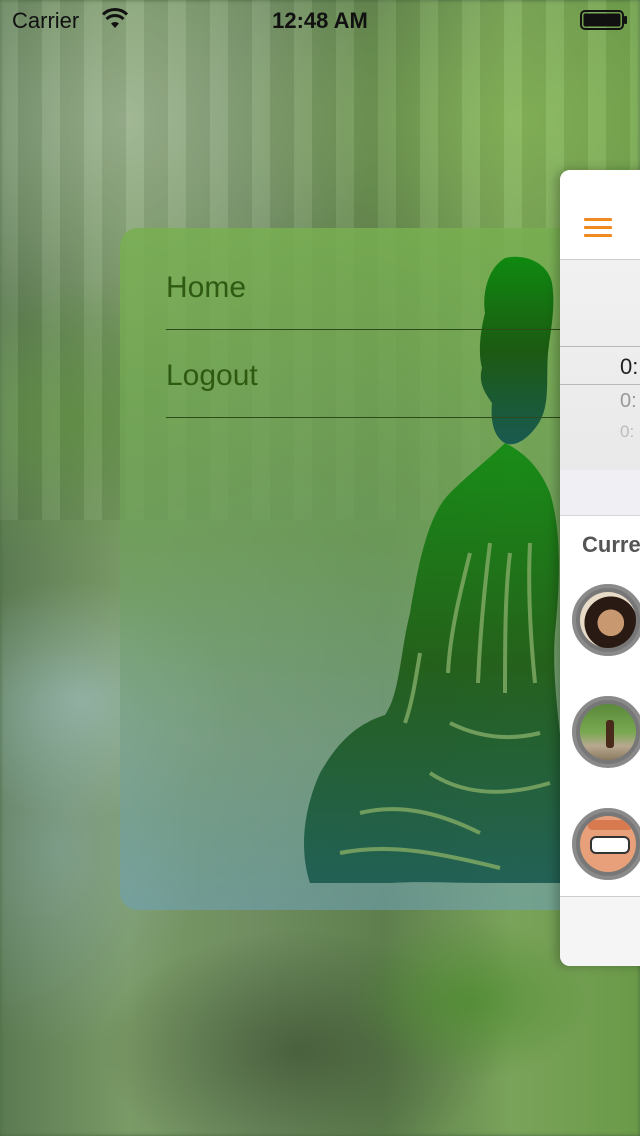  Describe the element at coordinates (366, 286) in the screenshot. I see `menu-item-home: Home` at that location.